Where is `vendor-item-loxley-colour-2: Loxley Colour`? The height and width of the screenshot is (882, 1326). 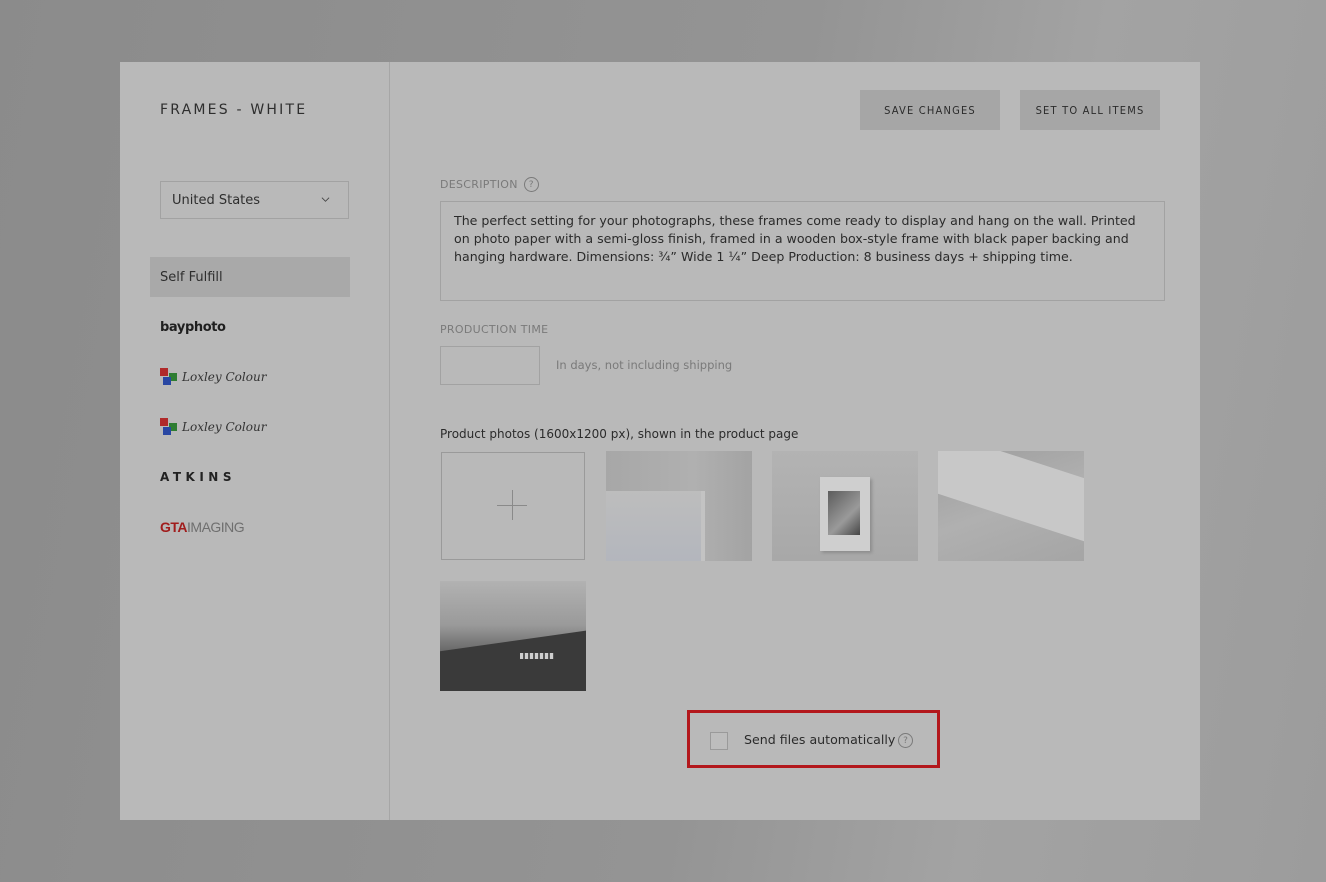
vendor-item-loxley-colour-2: Loxley Colour is located at coordinates (250, 427).